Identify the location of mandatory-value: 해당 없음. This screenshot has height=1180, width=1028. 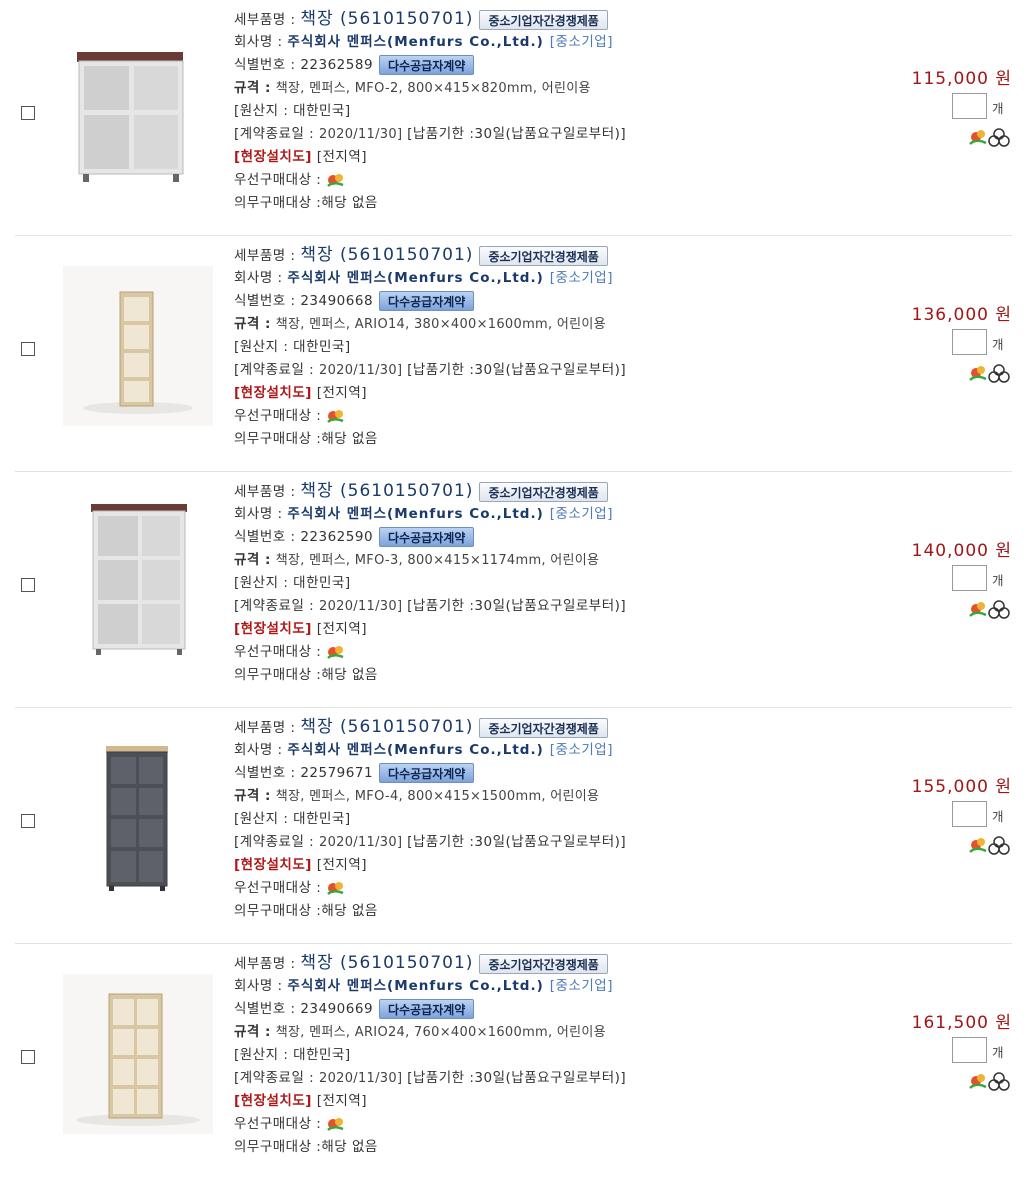
(349, 1147).